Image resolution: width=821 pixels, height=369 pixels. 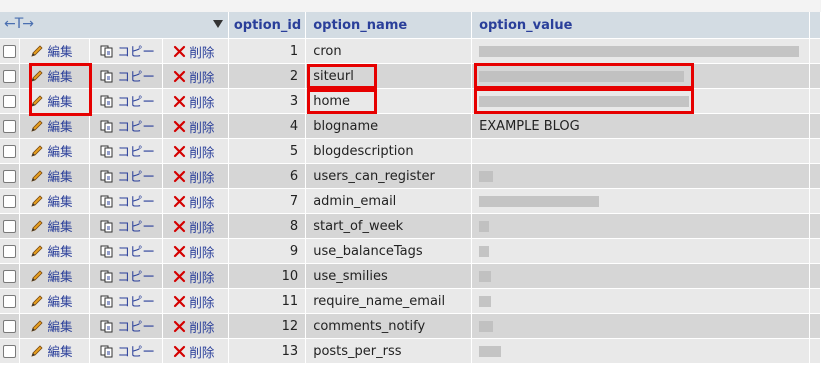 I want to click on option-name-cell: blogname, so click(x=389, y=126).